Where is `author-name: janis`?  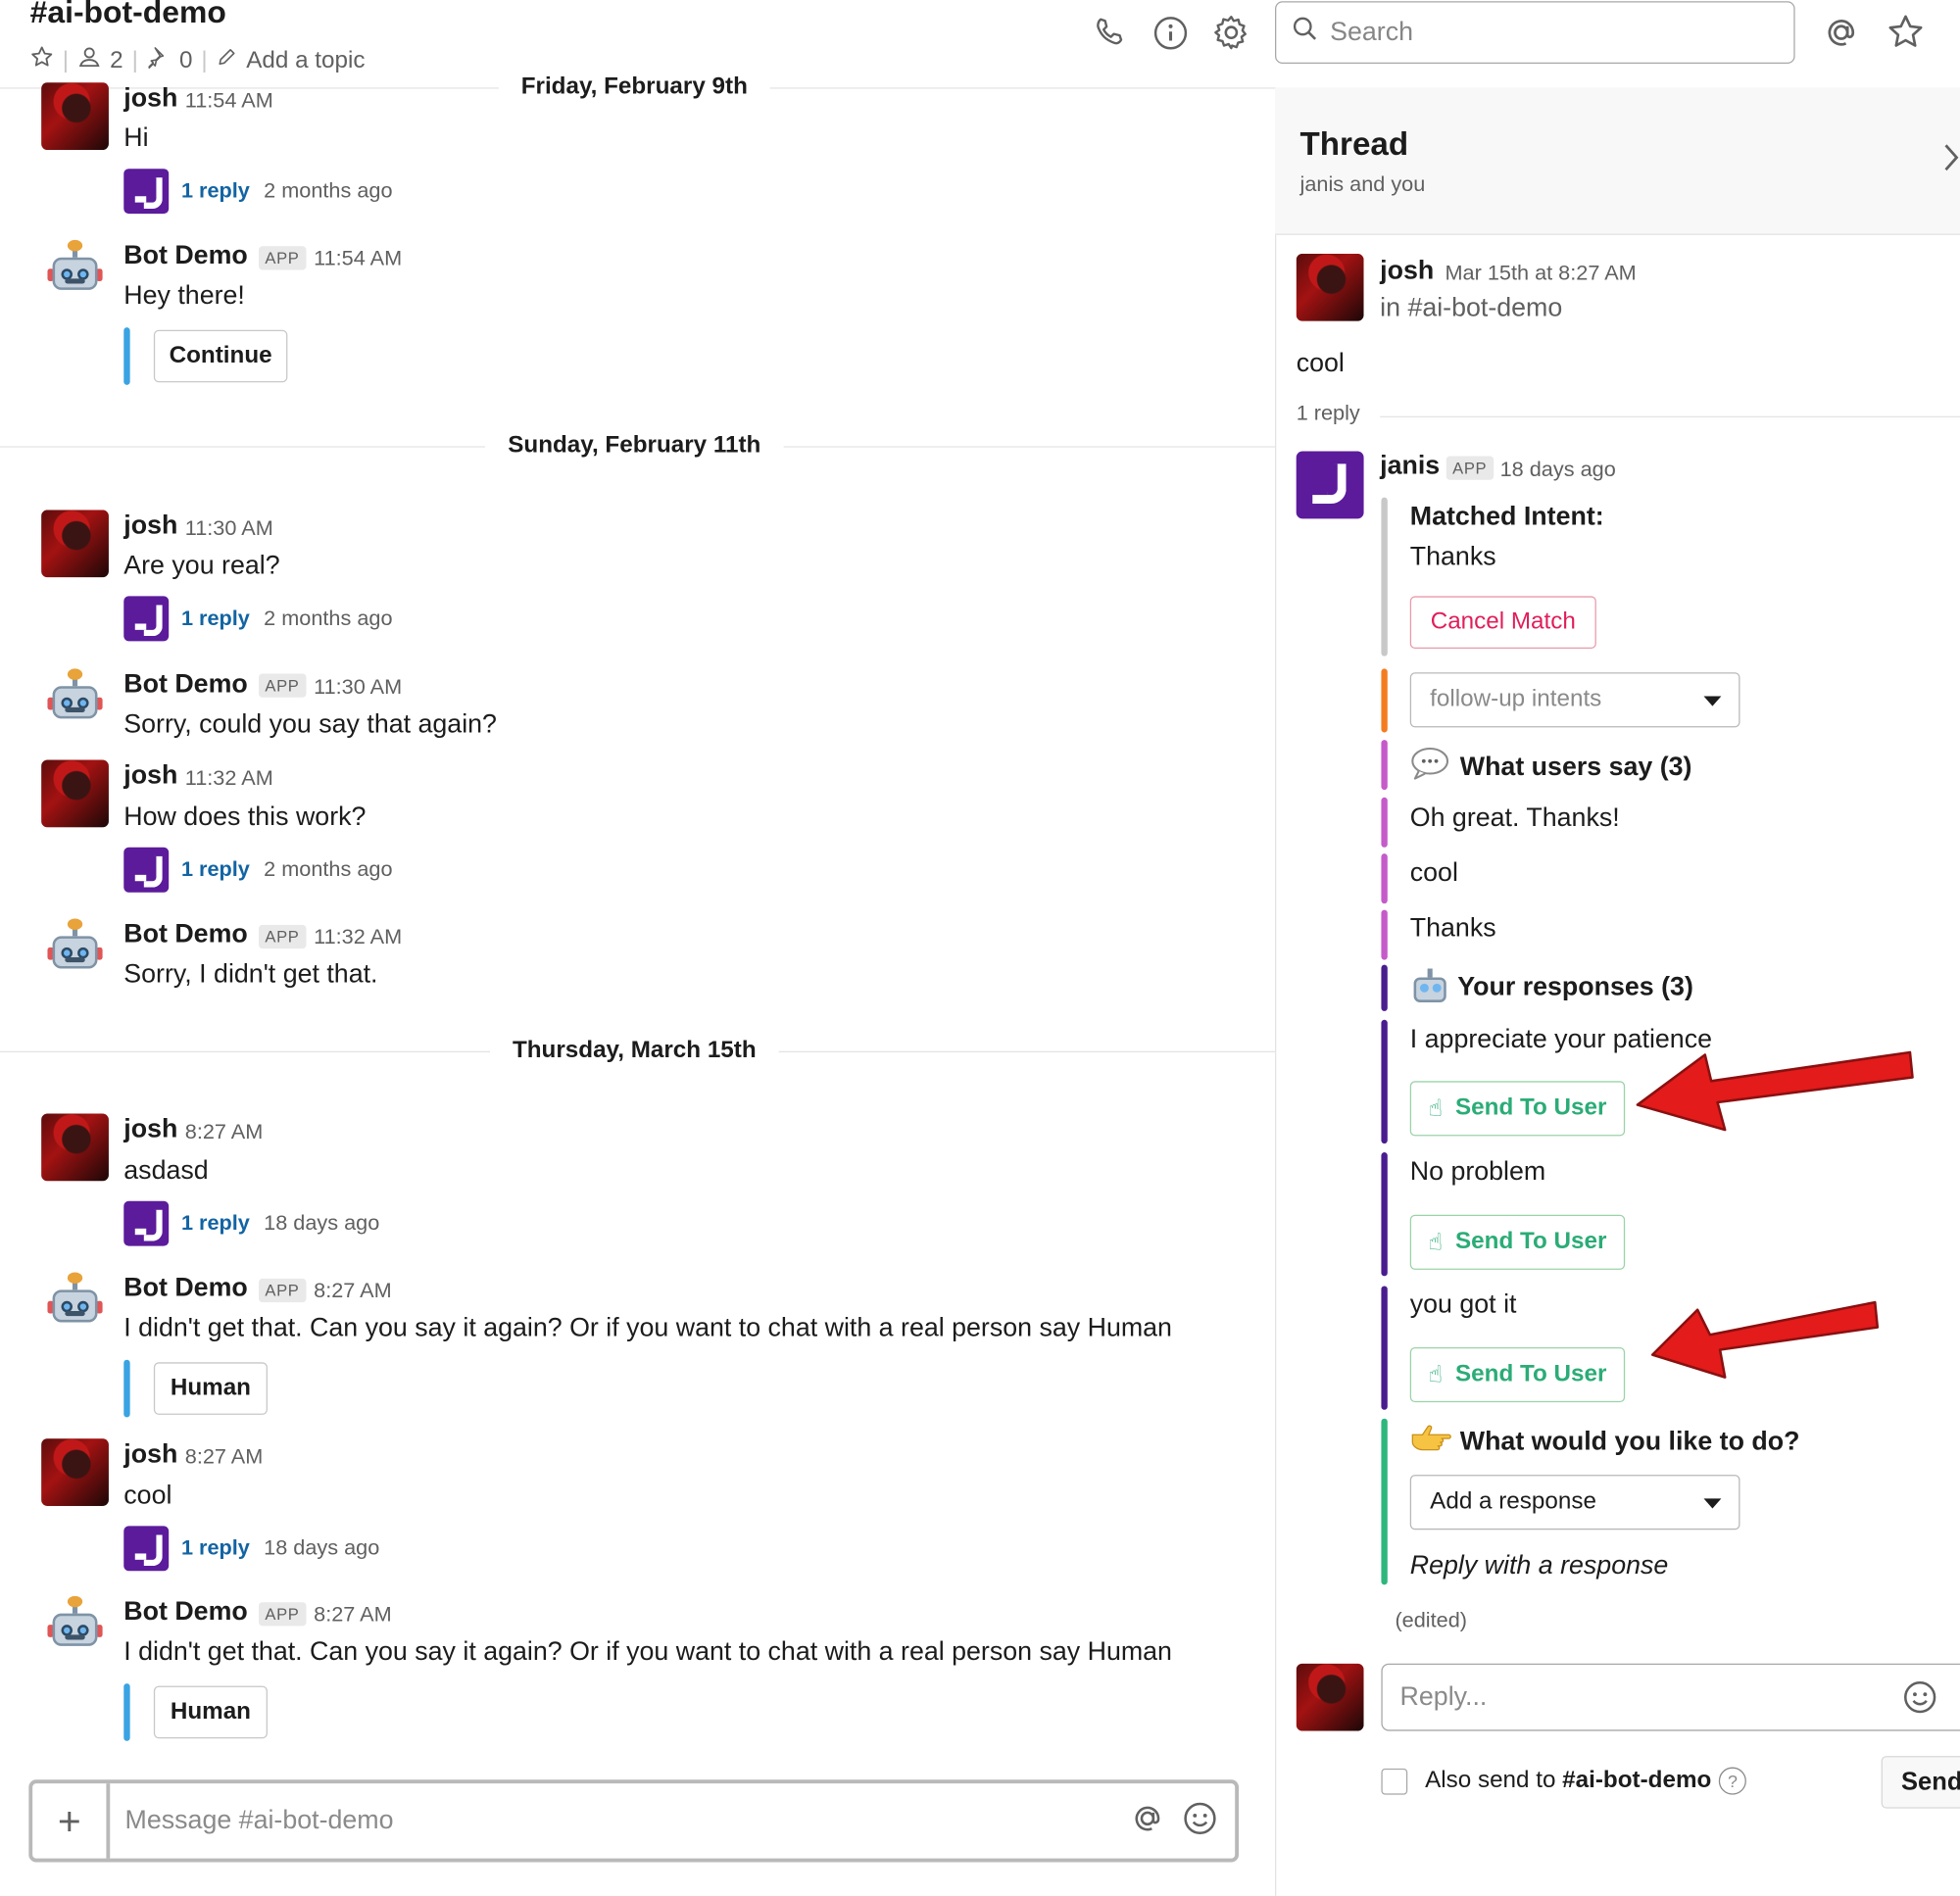 author-name: janis is located at coordinates (1410, 466).